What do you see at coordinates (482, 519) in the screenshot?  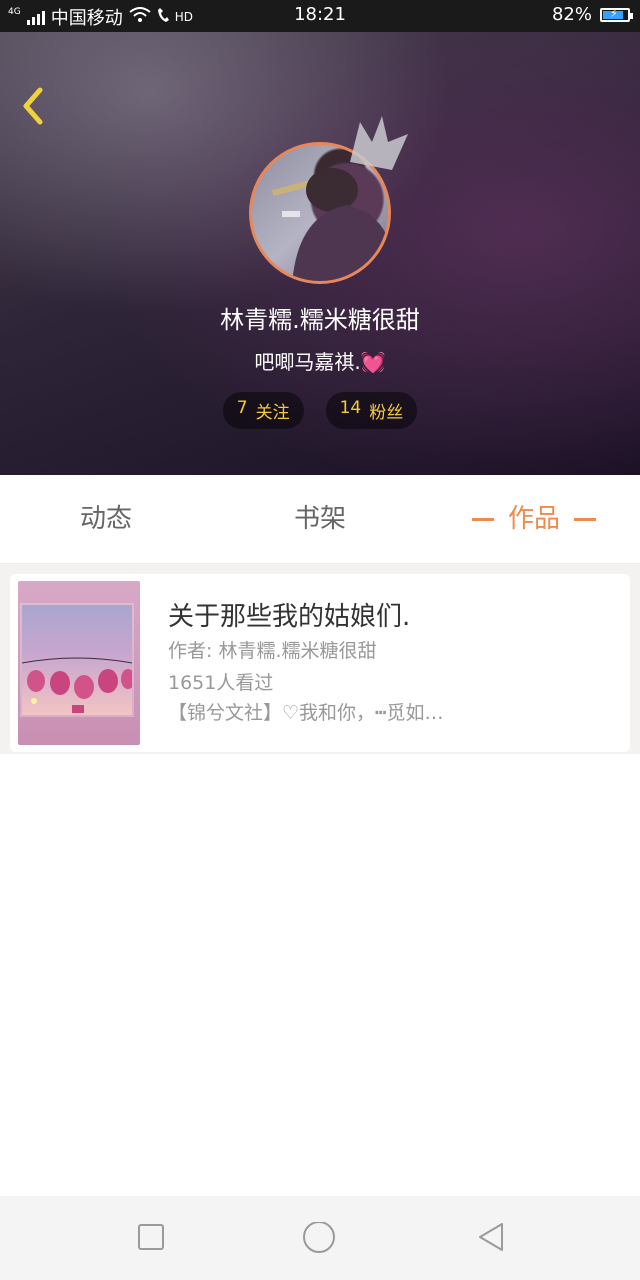 I see `tab-indicator-left` at bounding box center [482, 519].